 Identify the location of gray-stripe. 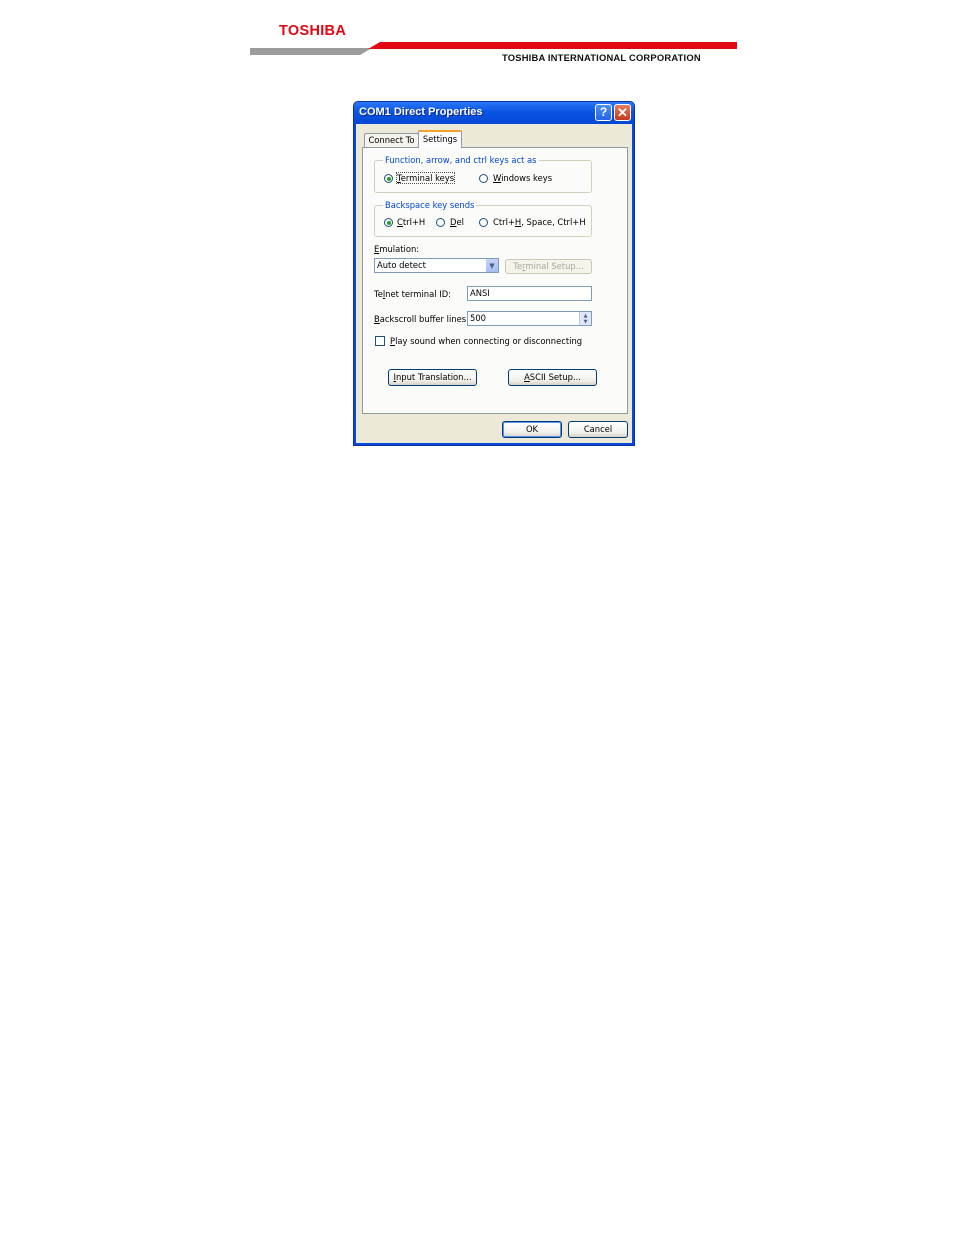
(311, 51).